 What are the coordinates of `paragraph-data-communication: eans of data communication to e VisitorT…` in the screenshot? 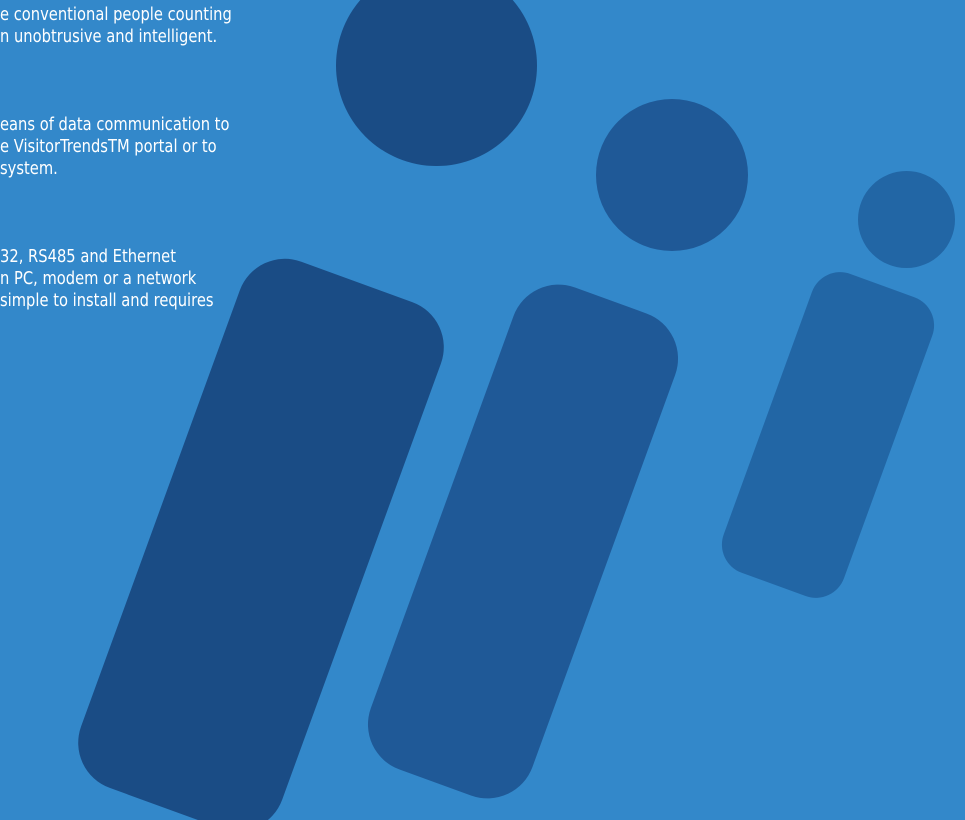 It's located at (114, 147).